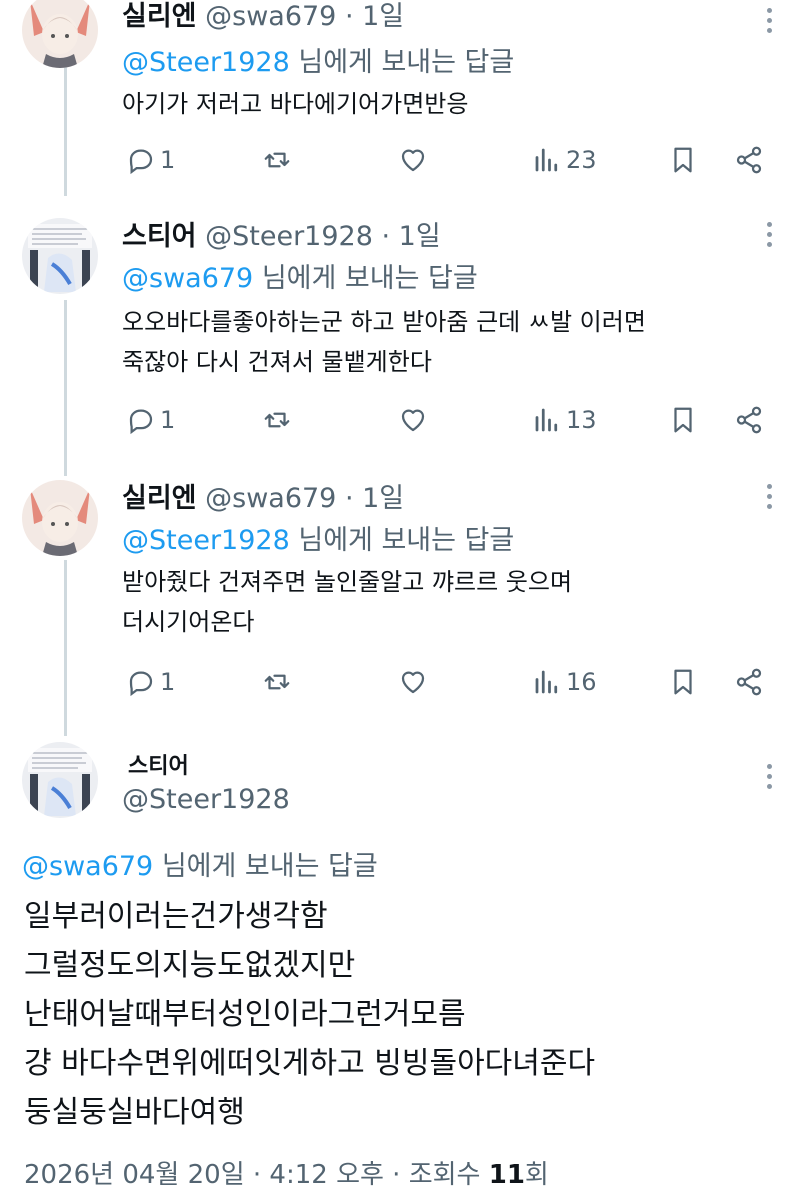  Describe the element at coordinates (256, 1175) in the screenshot. I see `timestamp: 2026년 04월 20일 · 4:12 오후 · 조회수` at that location.